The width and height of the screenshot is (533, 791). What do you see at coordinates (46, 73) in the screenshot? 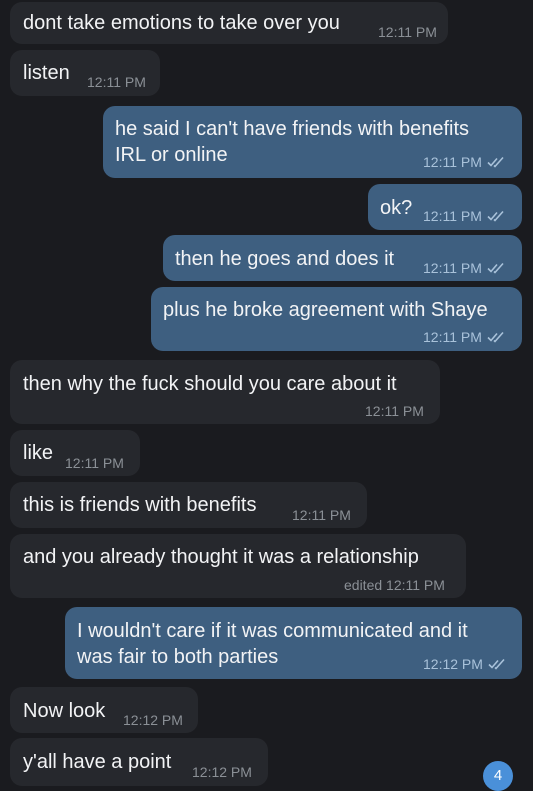
I see `message-text: listen` at bounding box center [46, 73].